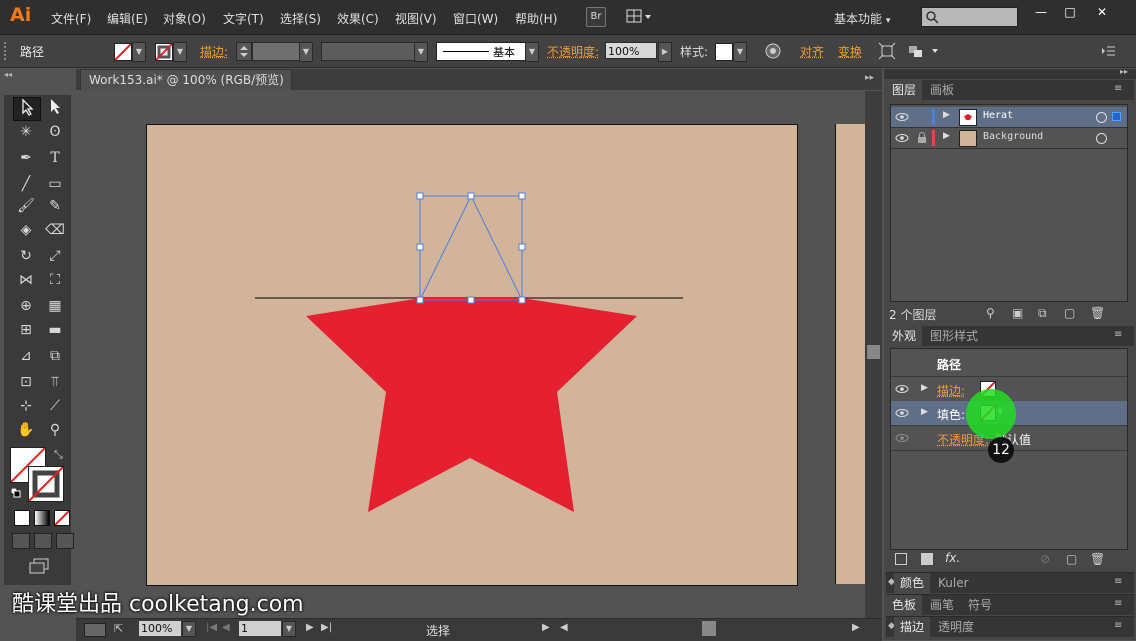 Image resolution: width=1136 pixels, height=641 pixels. Describe the element at coordinates (1118, 581) in the screenshot. I see `color-panel-menu-icon: ≡` at that location.